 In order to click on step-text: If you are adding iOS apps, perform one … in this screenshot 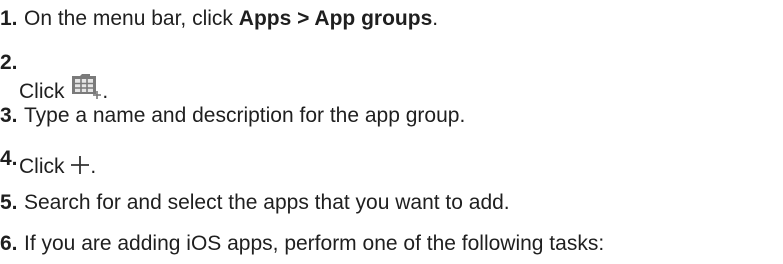, I will do `click(314, 243)`.